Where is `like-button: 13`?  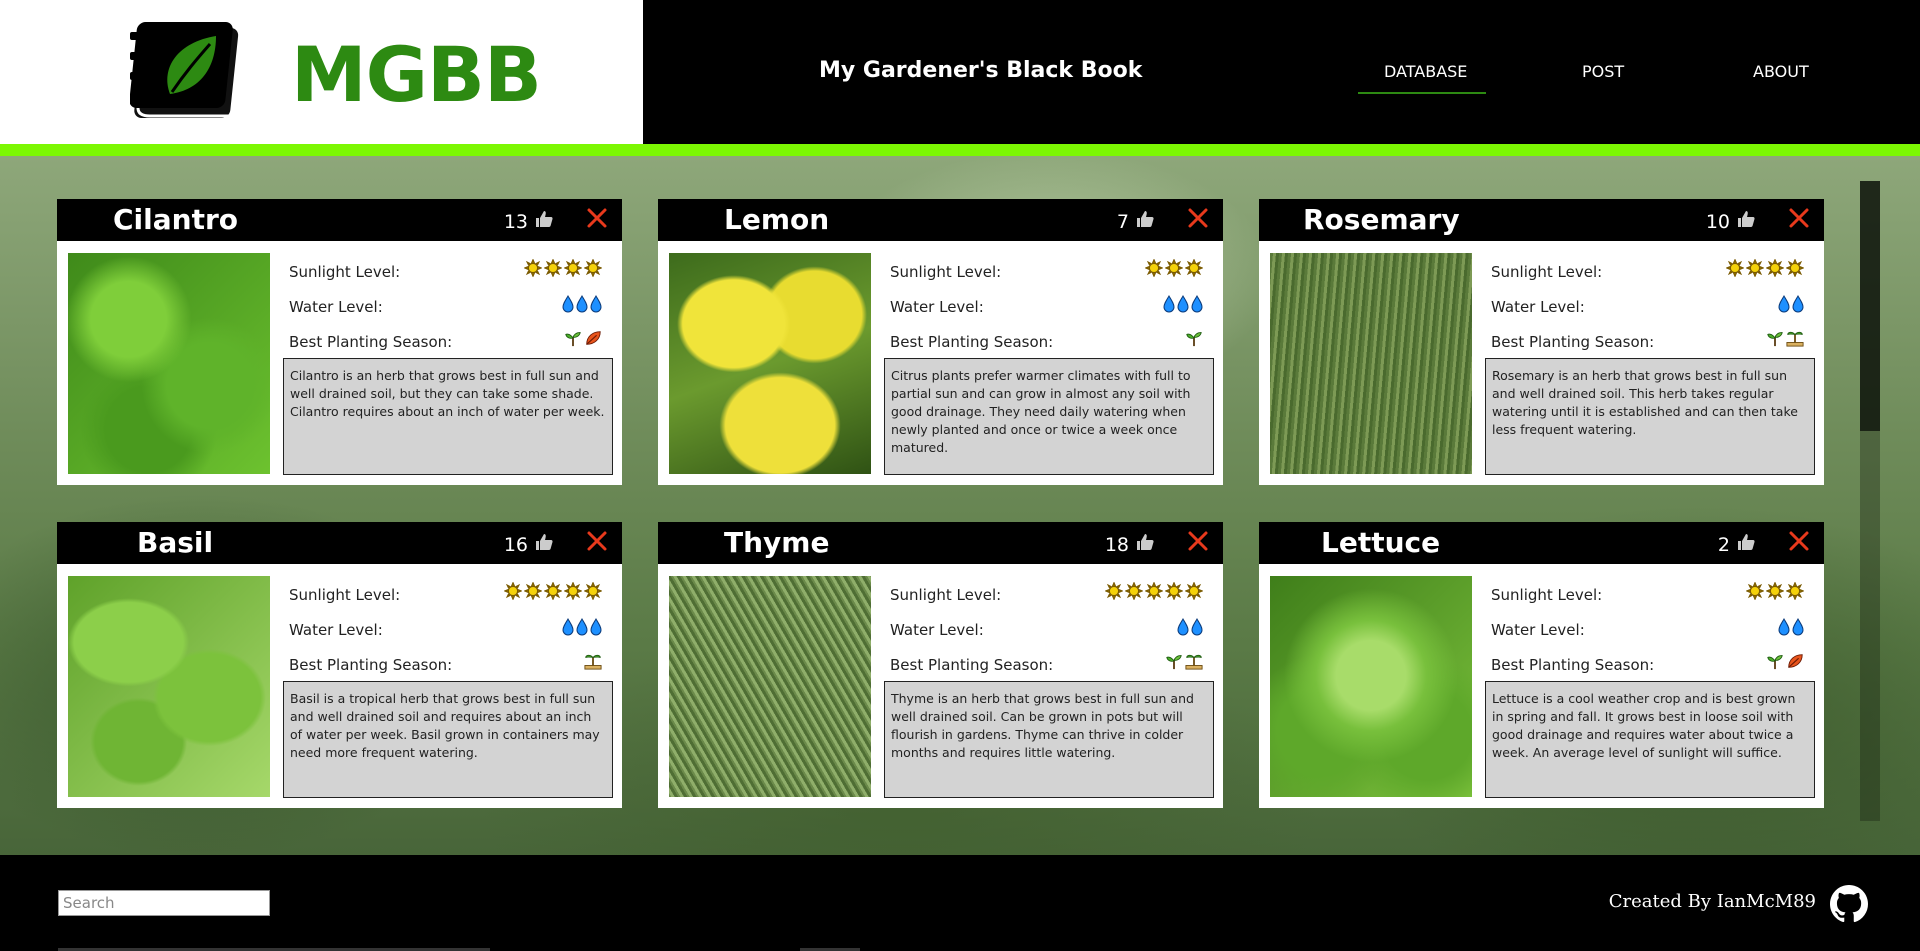
like-button: 13 is located at coordinates (529, 221).